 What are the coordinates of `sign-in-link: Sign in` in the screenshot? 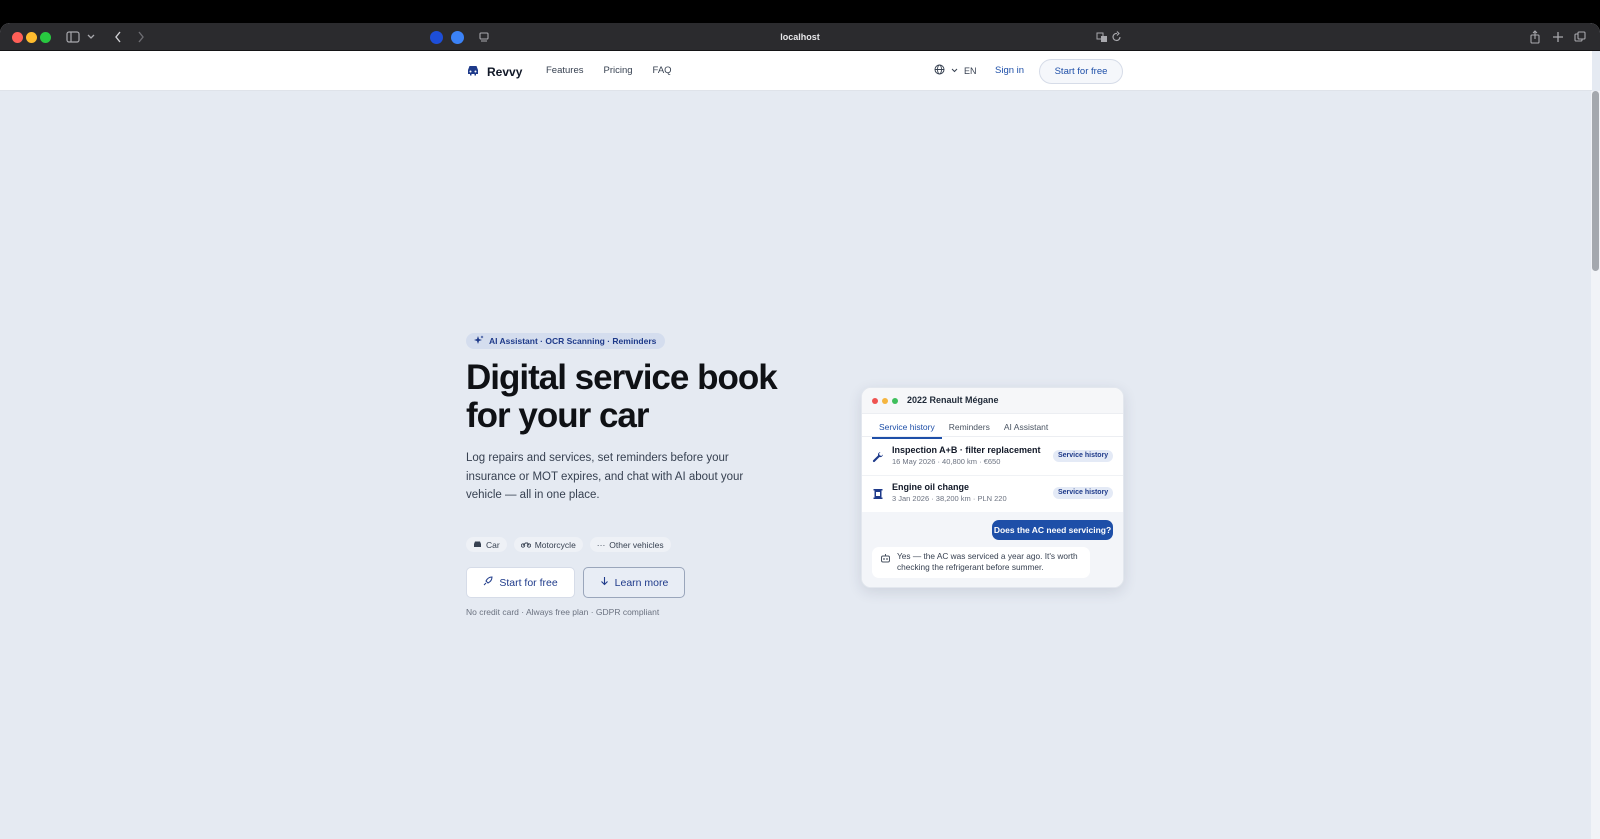 It's located at (1009, 70).